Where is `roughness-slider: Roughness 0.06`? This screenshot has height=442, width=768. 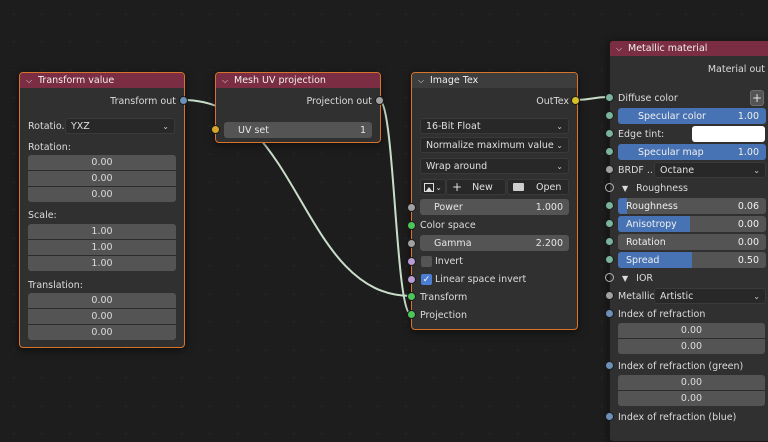
roughness-slider: Roughness 0.06 is located at coordinates (692, 206).